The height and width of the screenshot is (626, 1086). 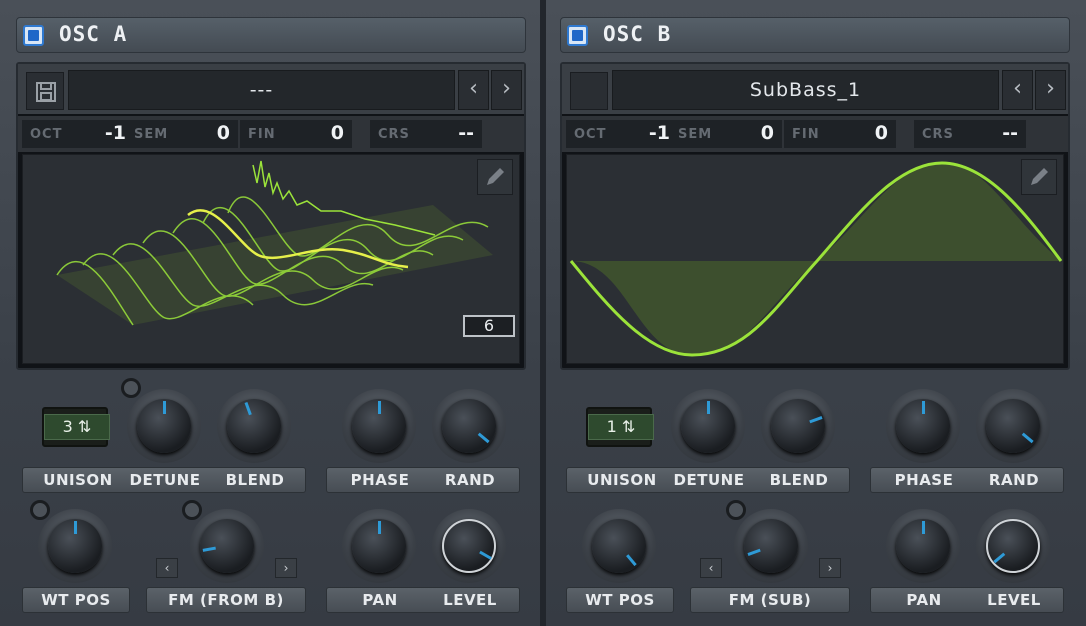 What do you see at coordinates (262, 134) in the screenshot?
I see `fin-label: FIN` at bounding box center [262, 134].